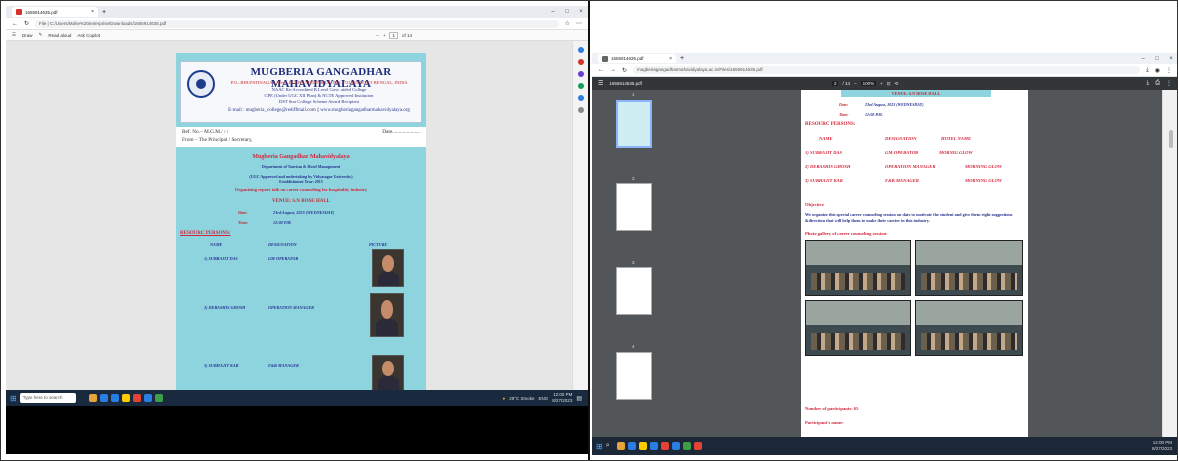 This screenshot has width=1178, height=461. I want to click on right-pdf-tab: 1655914635.pdf ×, so click(637, 58).